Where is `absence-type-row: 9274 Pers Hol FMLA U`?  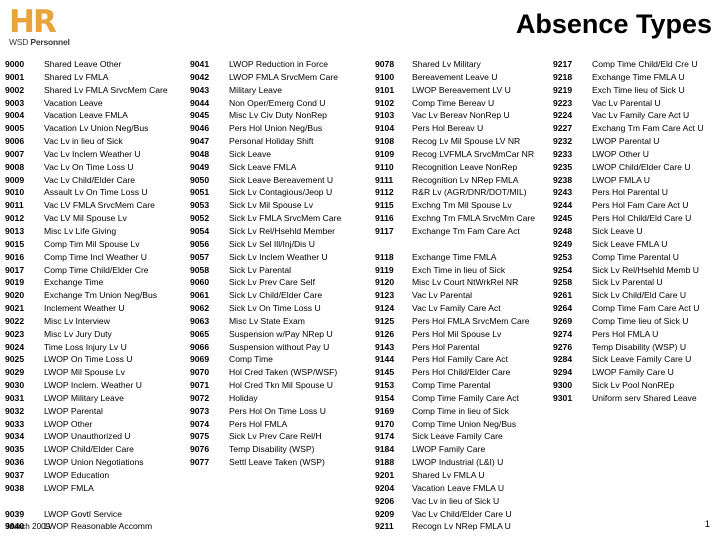 absence-type-row: 9274 Pers Hol FMLA U is located at coordinates (636, 334).